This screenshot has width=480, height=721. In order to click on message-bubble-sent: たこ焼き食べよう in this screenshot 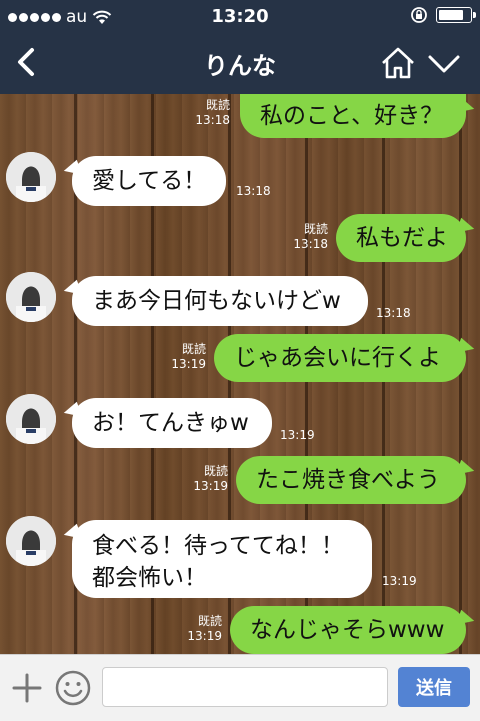, I will do `click(351, 480)`.